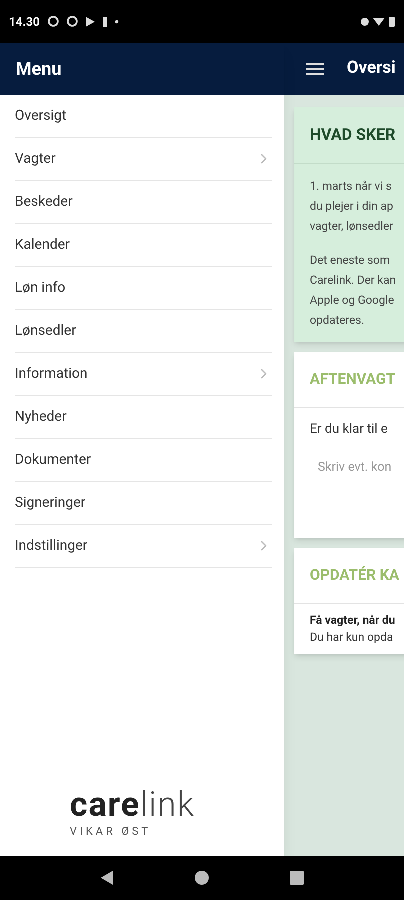 The width and height of the screenshot is (404, 900). I want to click on play-icon, so click(91, 21).